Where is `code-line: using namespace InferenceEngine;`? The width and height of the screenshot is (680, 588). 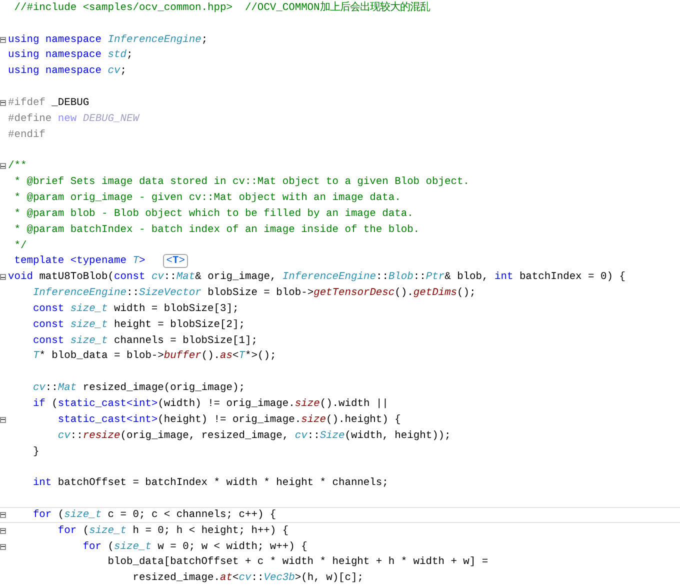
code-line: using namespace InferenceEngine; is located at coordinates (108, 39).